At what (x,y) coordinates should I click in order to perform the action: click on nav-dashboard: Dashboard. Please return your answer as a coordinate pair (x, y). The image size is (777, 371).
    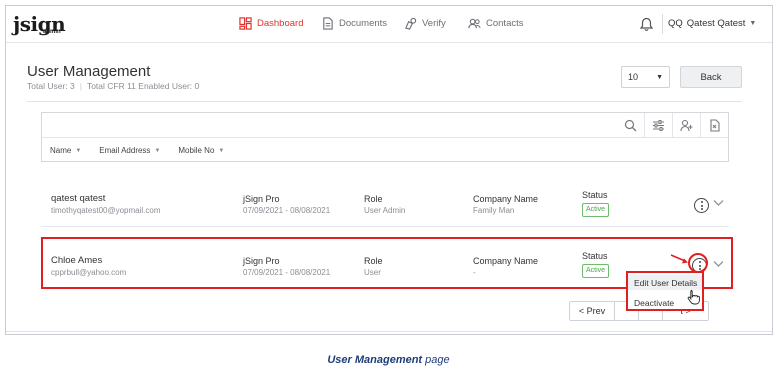
    Looking at the image, I should click on (271, 23).